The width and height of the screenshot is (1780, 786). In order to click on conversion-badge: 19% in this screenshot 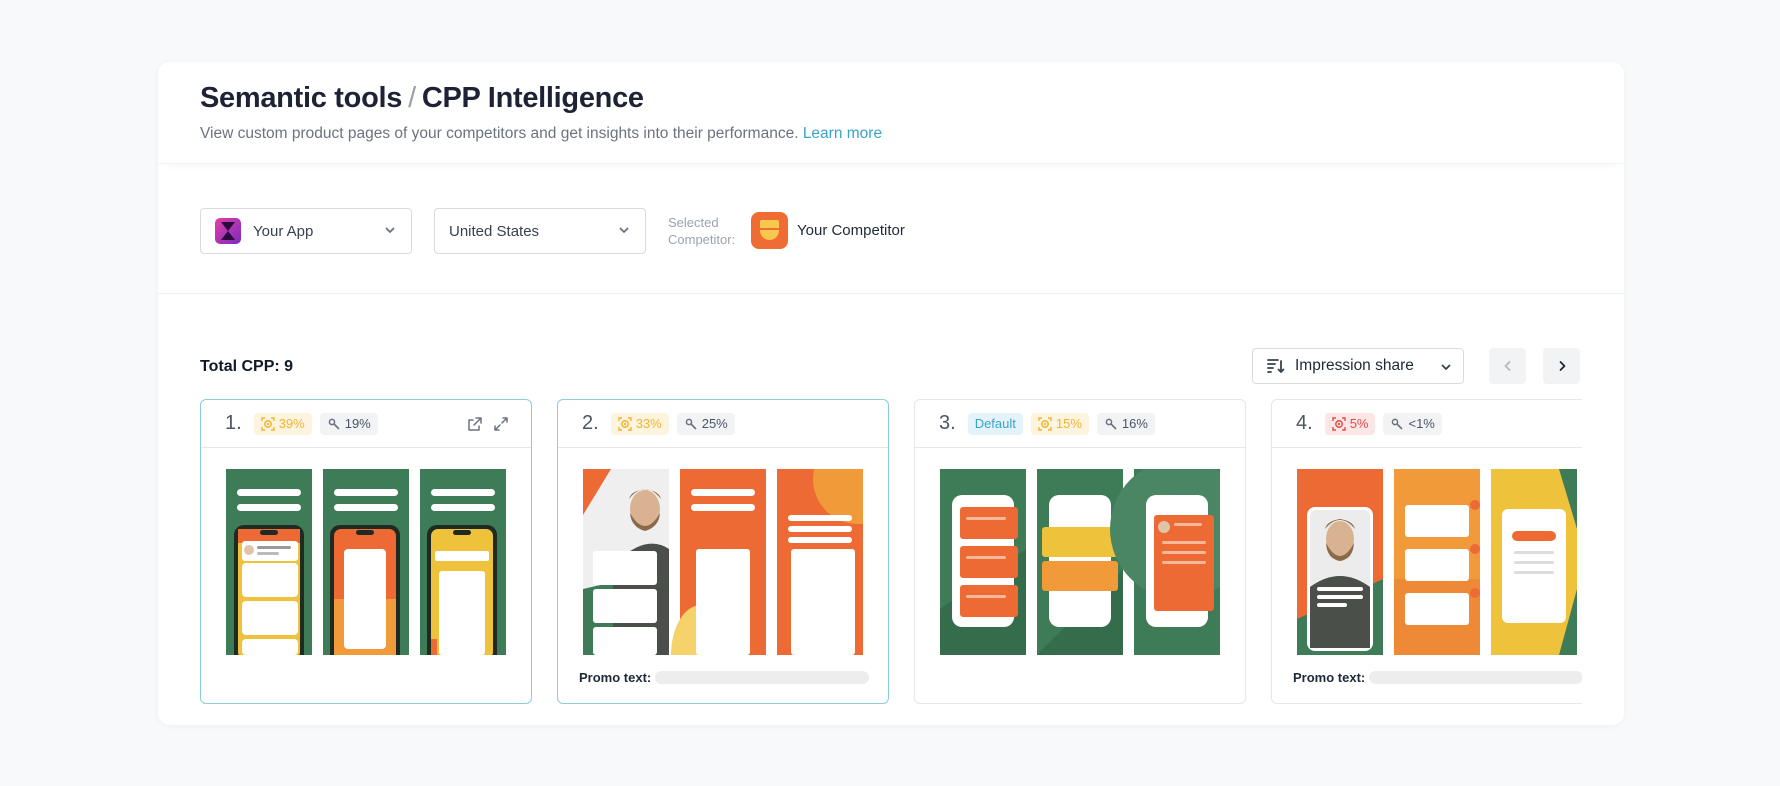, I will do `click(348, 423)`.